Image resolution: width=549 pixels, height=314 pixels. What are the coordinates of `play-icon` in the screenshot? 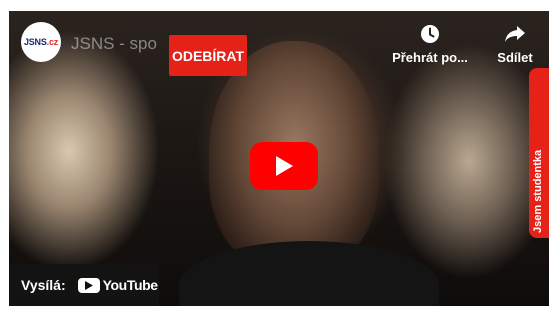 It's located at (284, 166).